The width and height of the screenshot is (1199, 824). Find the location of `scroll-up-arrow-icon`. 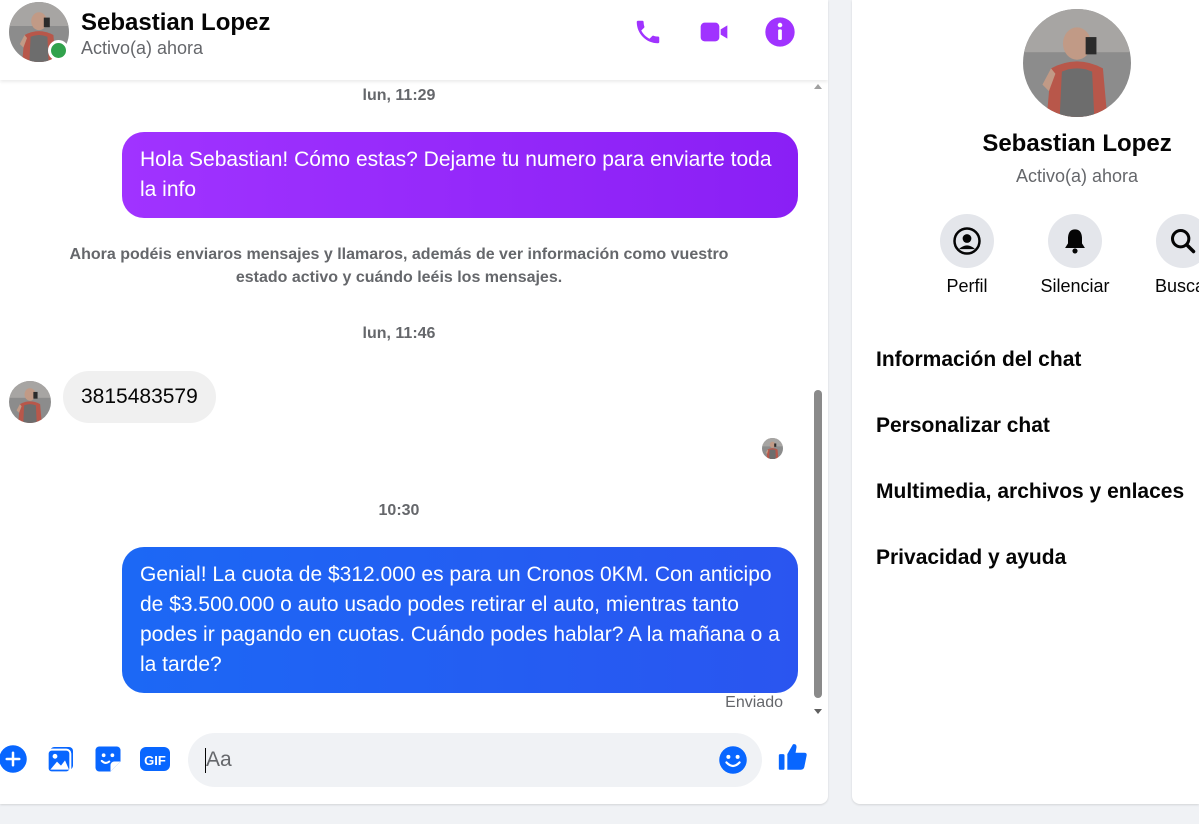

scroll-up-arrow-icon is located at coordinates (818, 86).